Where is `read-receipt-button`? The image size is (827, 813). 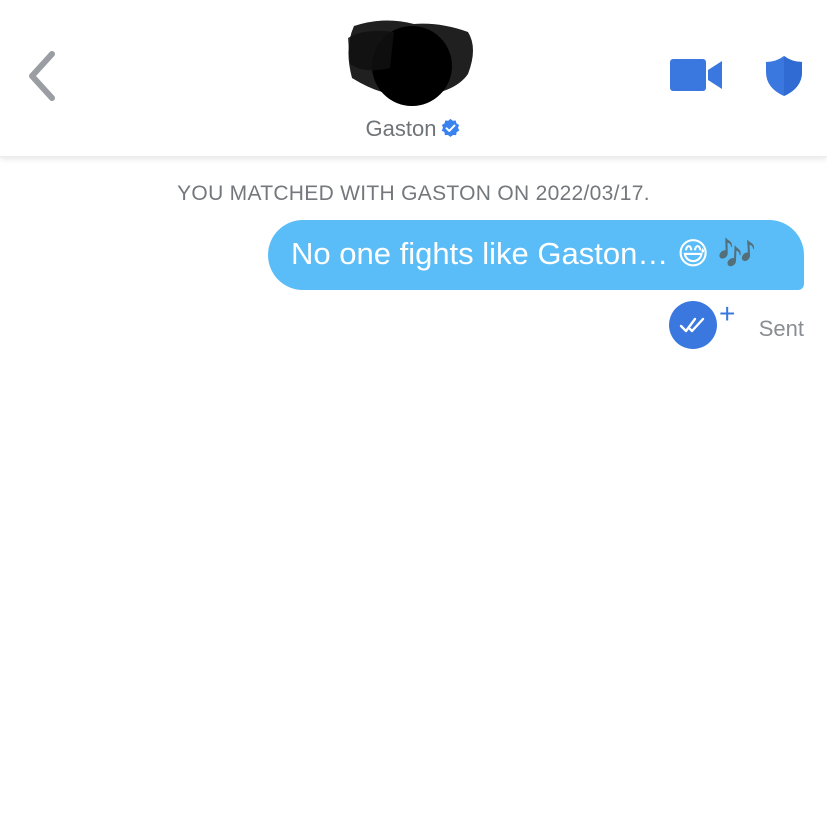
read-receipt-button is located at coordinates (693, 325).